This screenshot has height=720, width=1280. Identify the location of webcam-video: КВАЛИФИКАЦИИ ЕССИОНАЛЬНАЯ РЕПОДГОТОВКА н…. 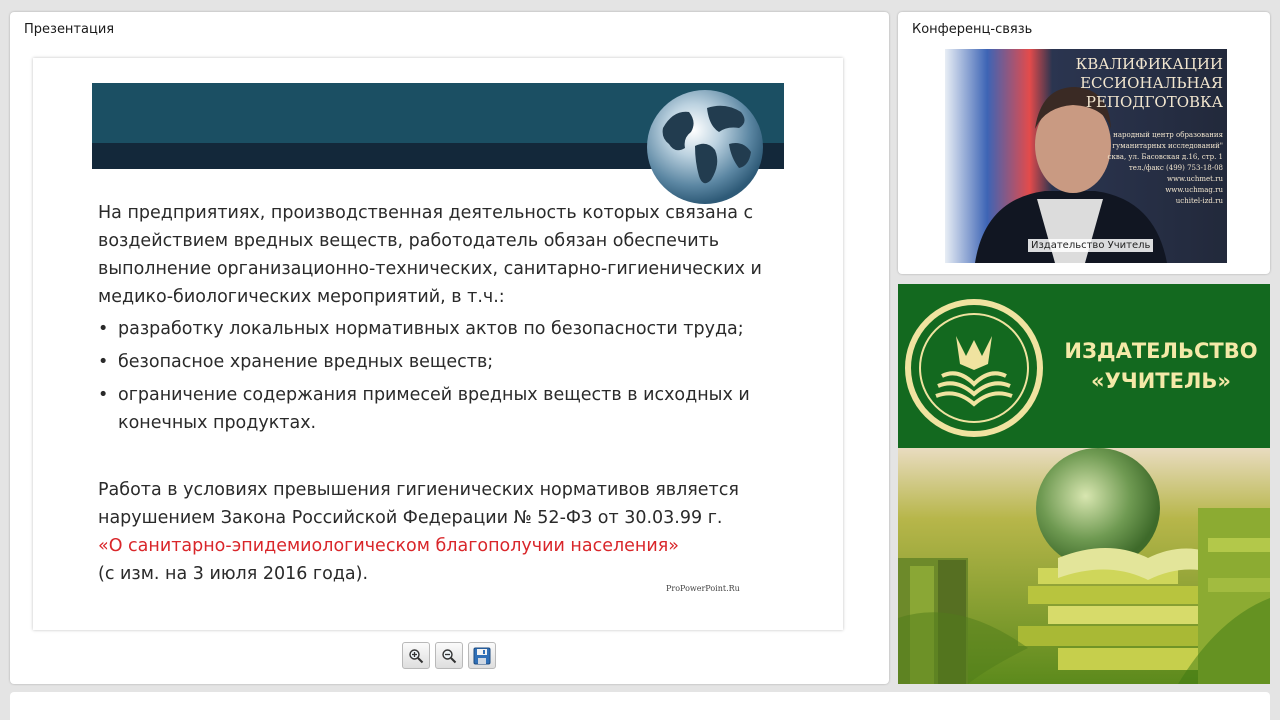
(1086, 156).